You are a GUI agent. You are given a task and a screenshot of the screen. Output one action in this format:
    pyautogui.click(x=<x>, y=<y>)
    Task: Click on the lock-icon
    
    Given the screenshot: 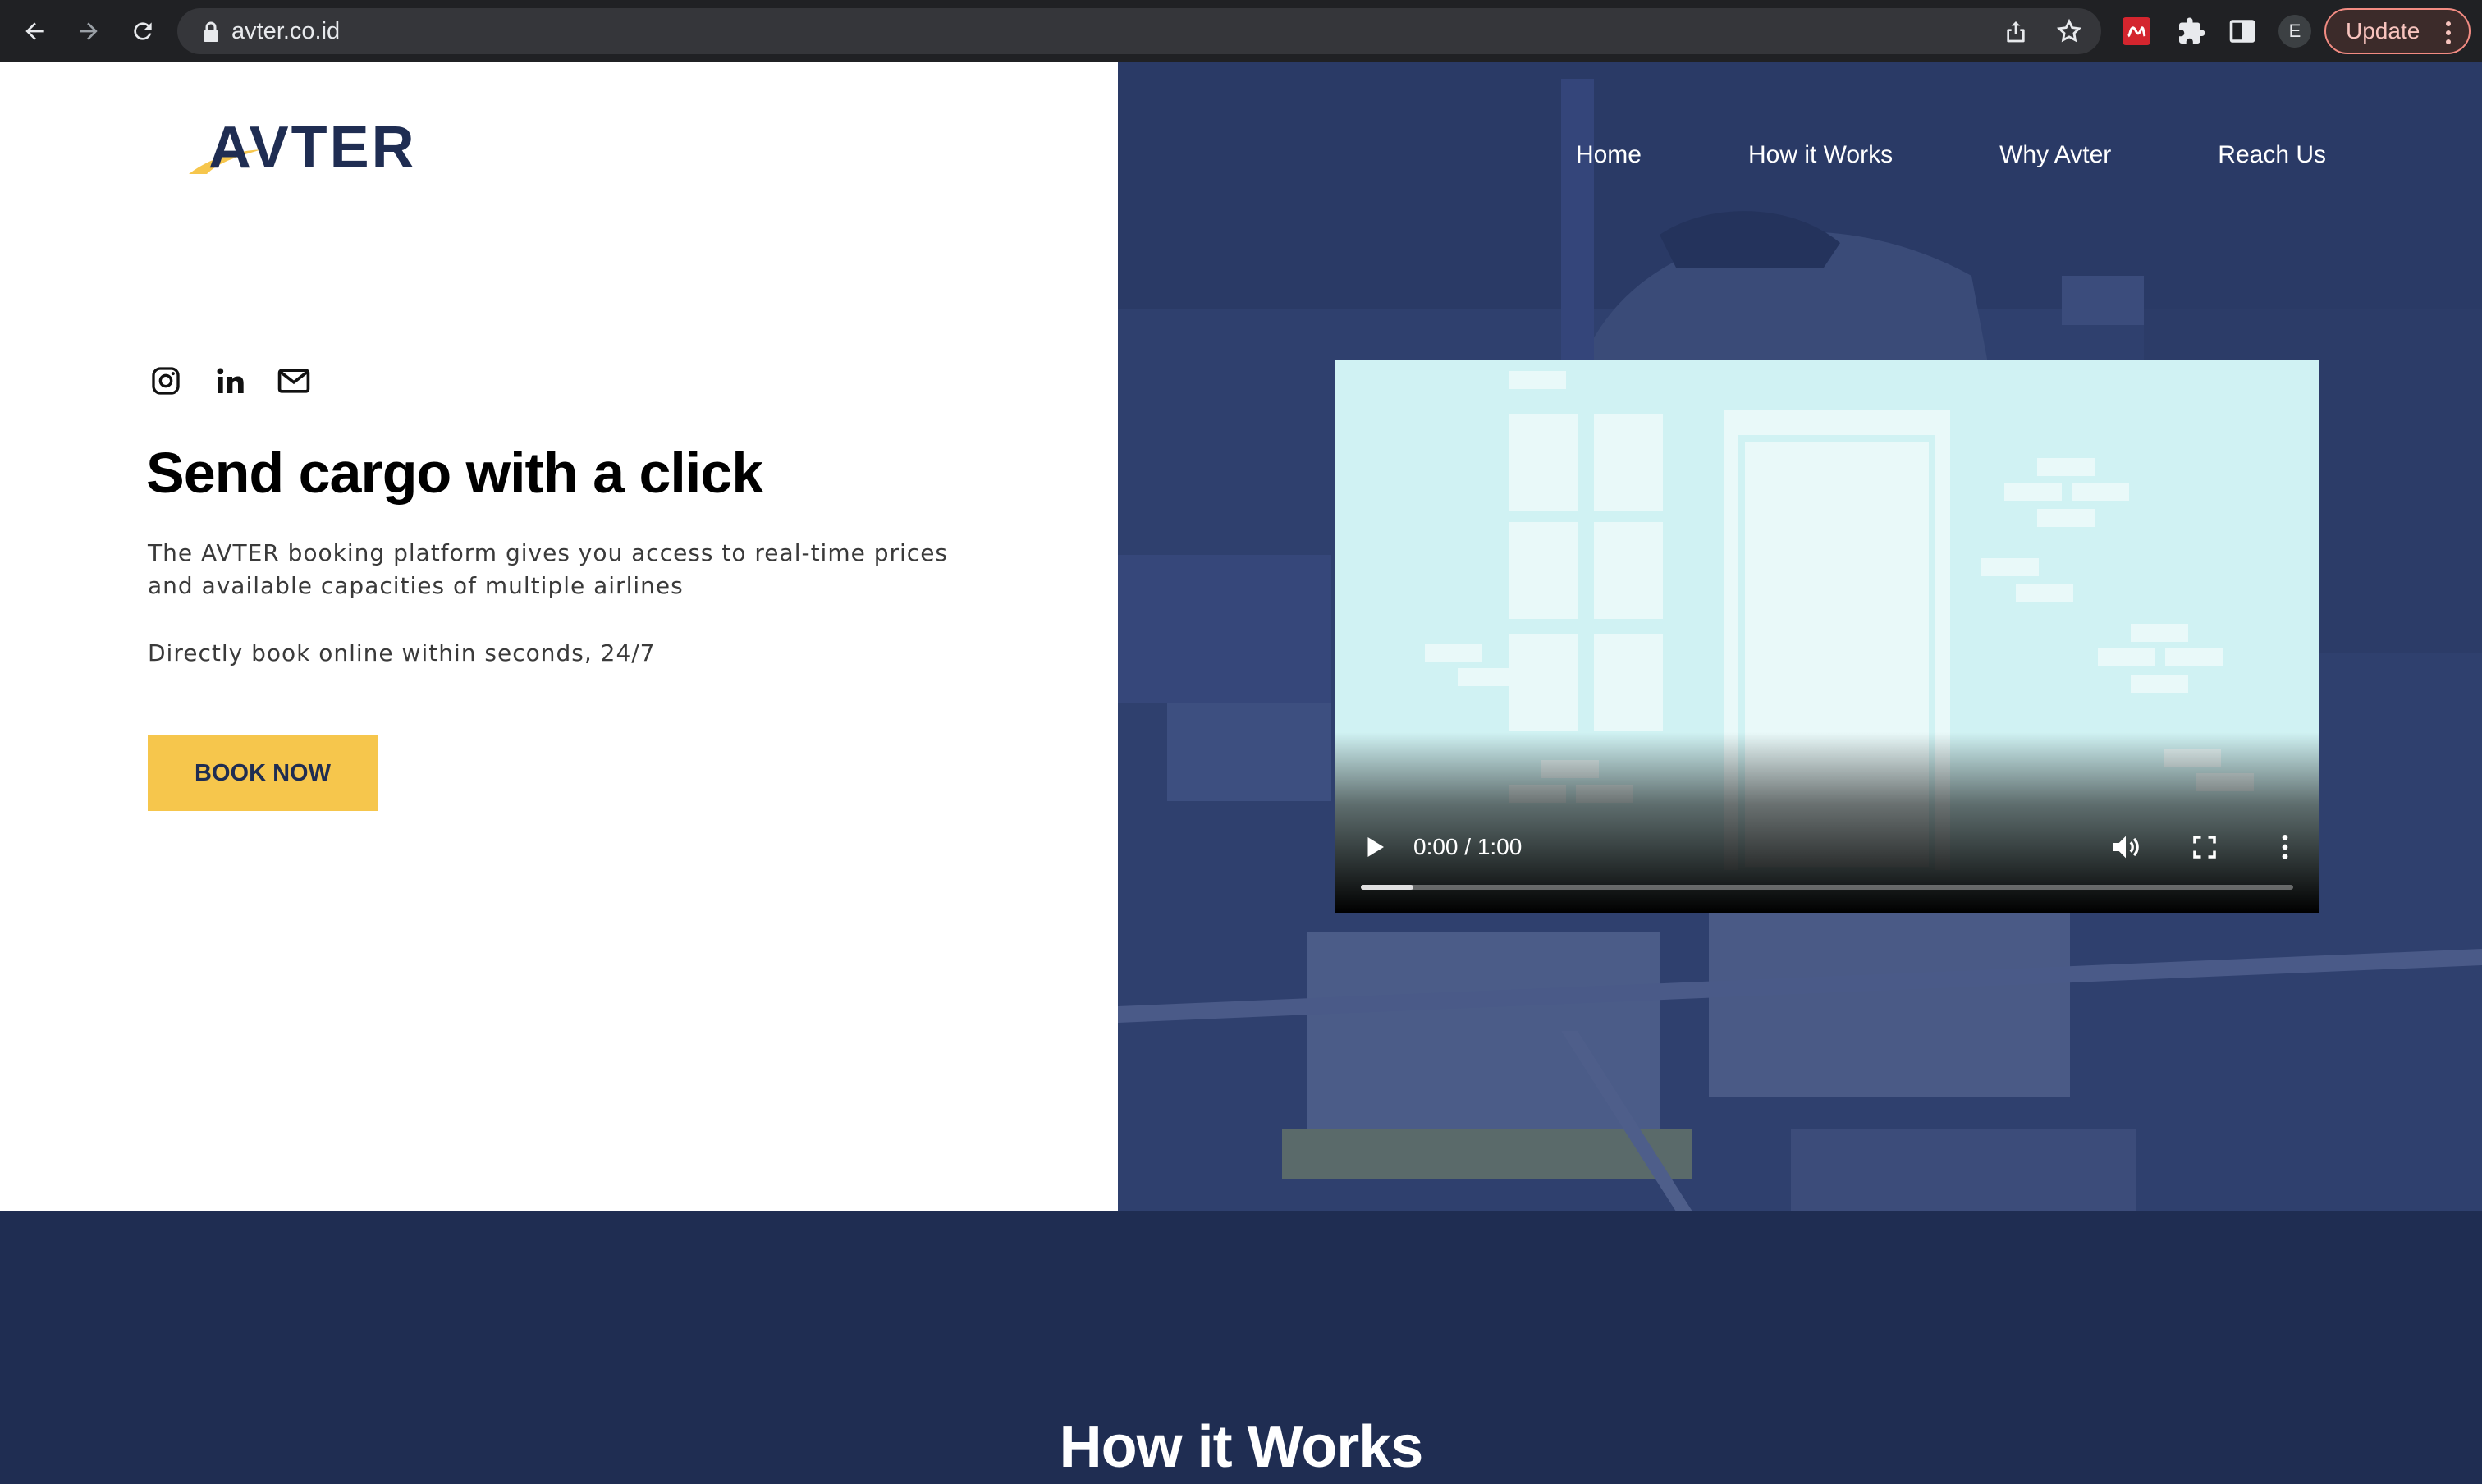 What is the action you would take?
    pyautogui.click(x=211, y=31)
    